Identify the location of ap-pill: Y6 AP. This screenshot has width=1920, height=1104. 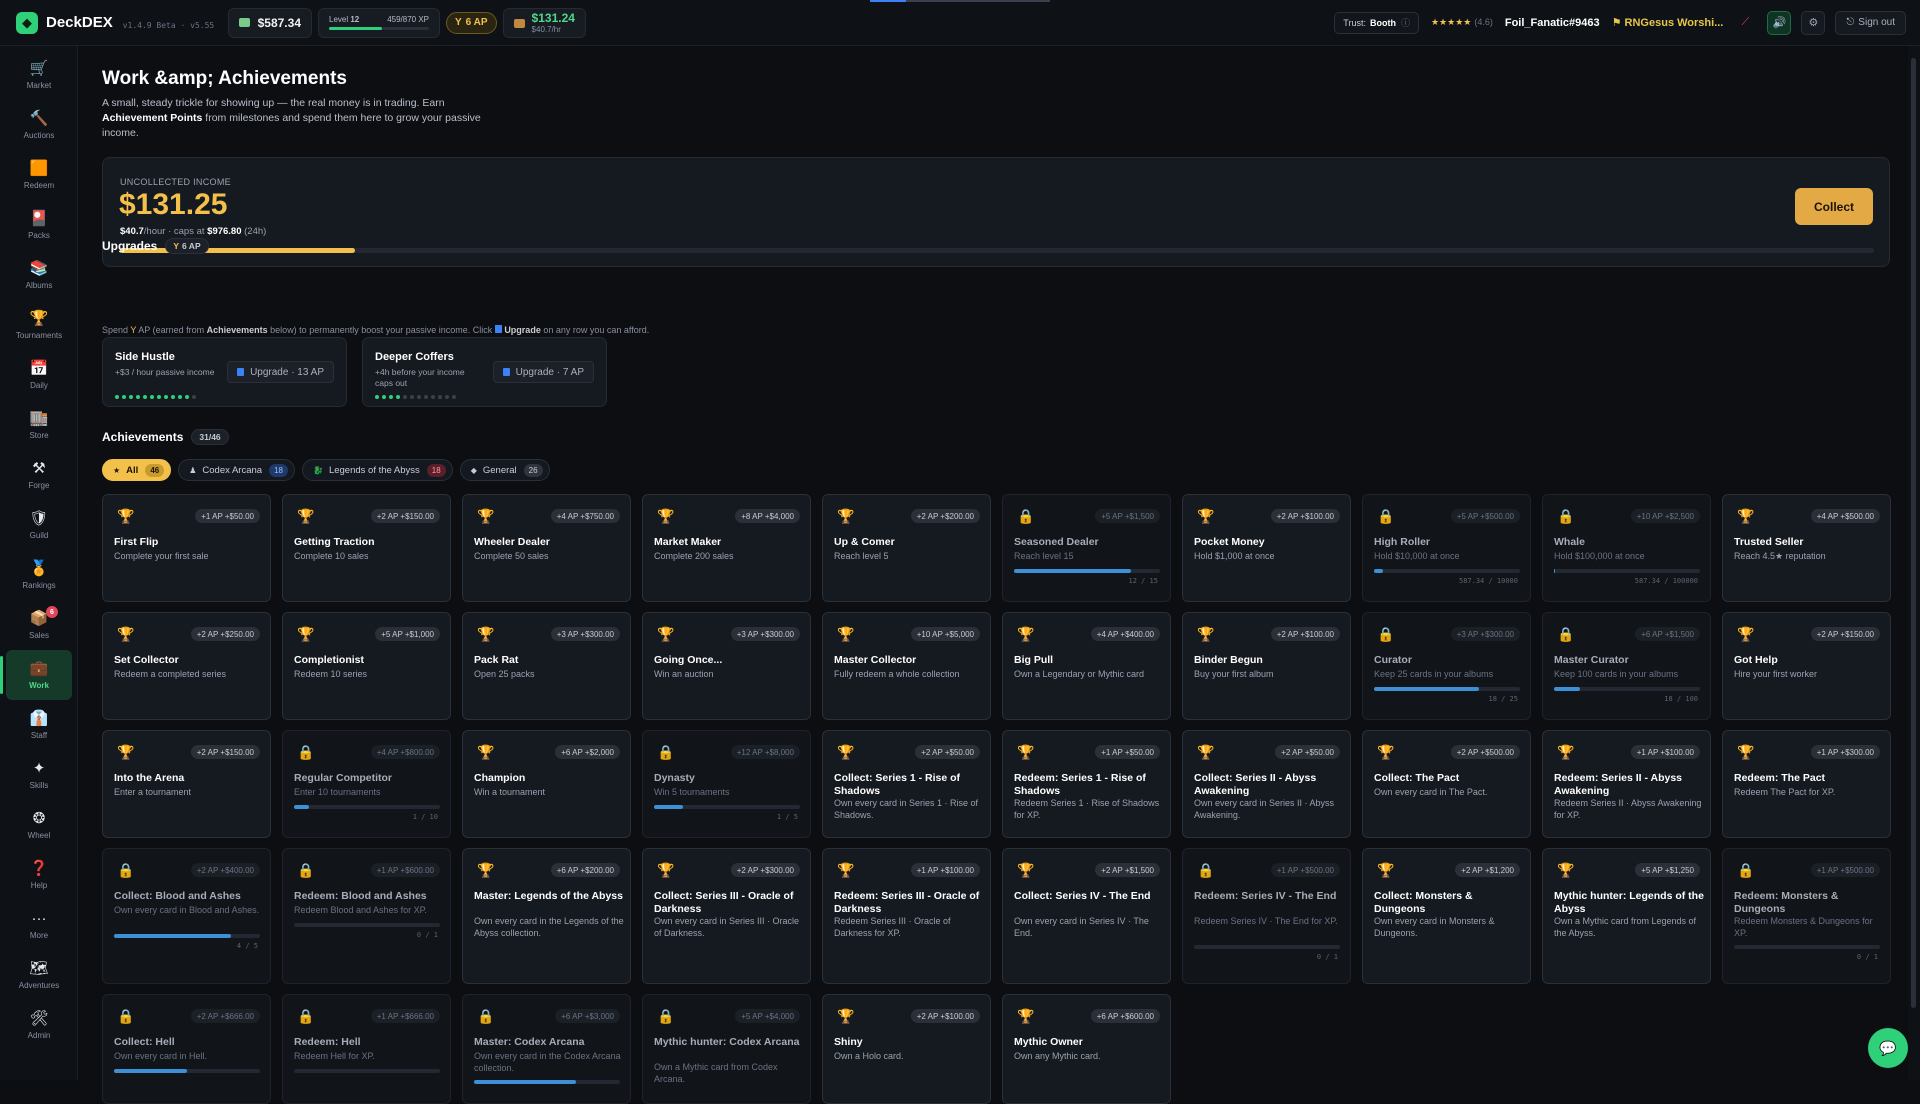
(471, 22).